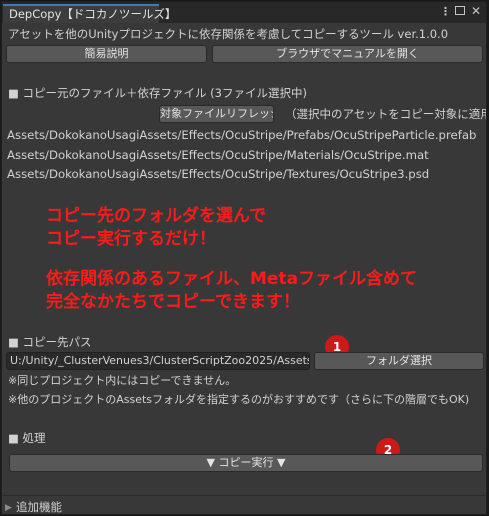 The image size is (489, 516). I want to click on annotation-line: コピー実行するだけ！, so click(131, 239).